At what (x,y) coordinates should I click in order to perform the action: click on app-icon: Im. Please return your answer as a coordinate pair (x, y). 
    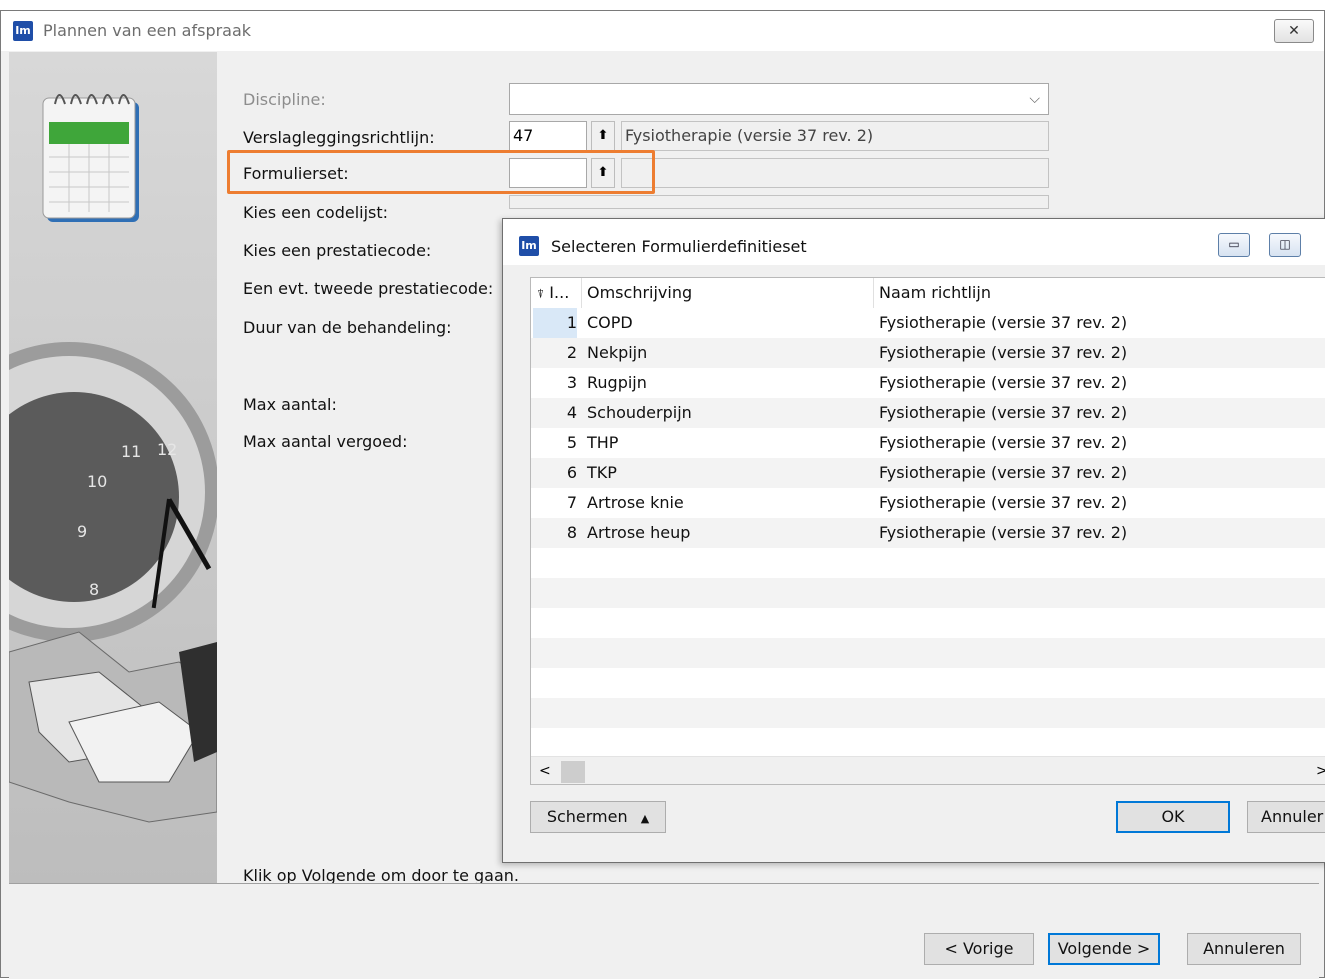
    Looking at the image, I should click on (23, 31).